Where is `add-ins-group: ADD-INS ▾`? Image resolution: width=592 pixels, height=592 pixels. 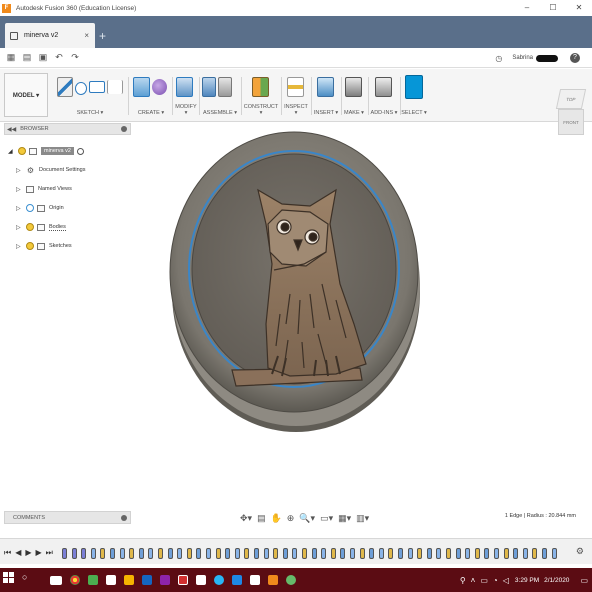 add-ins-group: ADD-INS ▾ is located at coordinates (384, 95).